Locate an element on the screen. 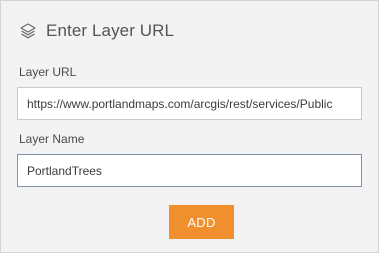  panel-title: Enter Layer URL is located at coordinates (110, 30).